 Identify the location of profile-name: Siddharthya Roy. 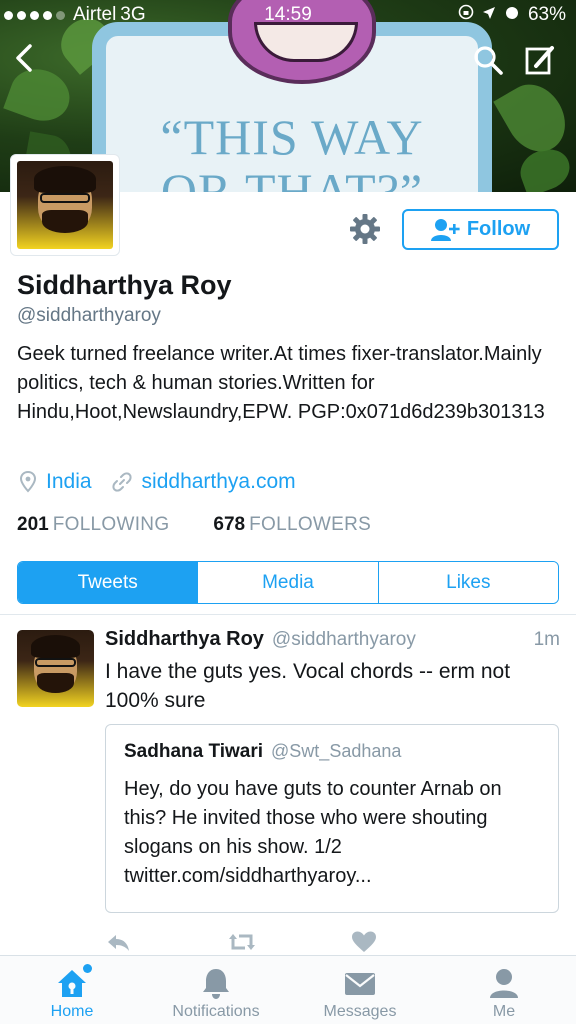
(124, 285).